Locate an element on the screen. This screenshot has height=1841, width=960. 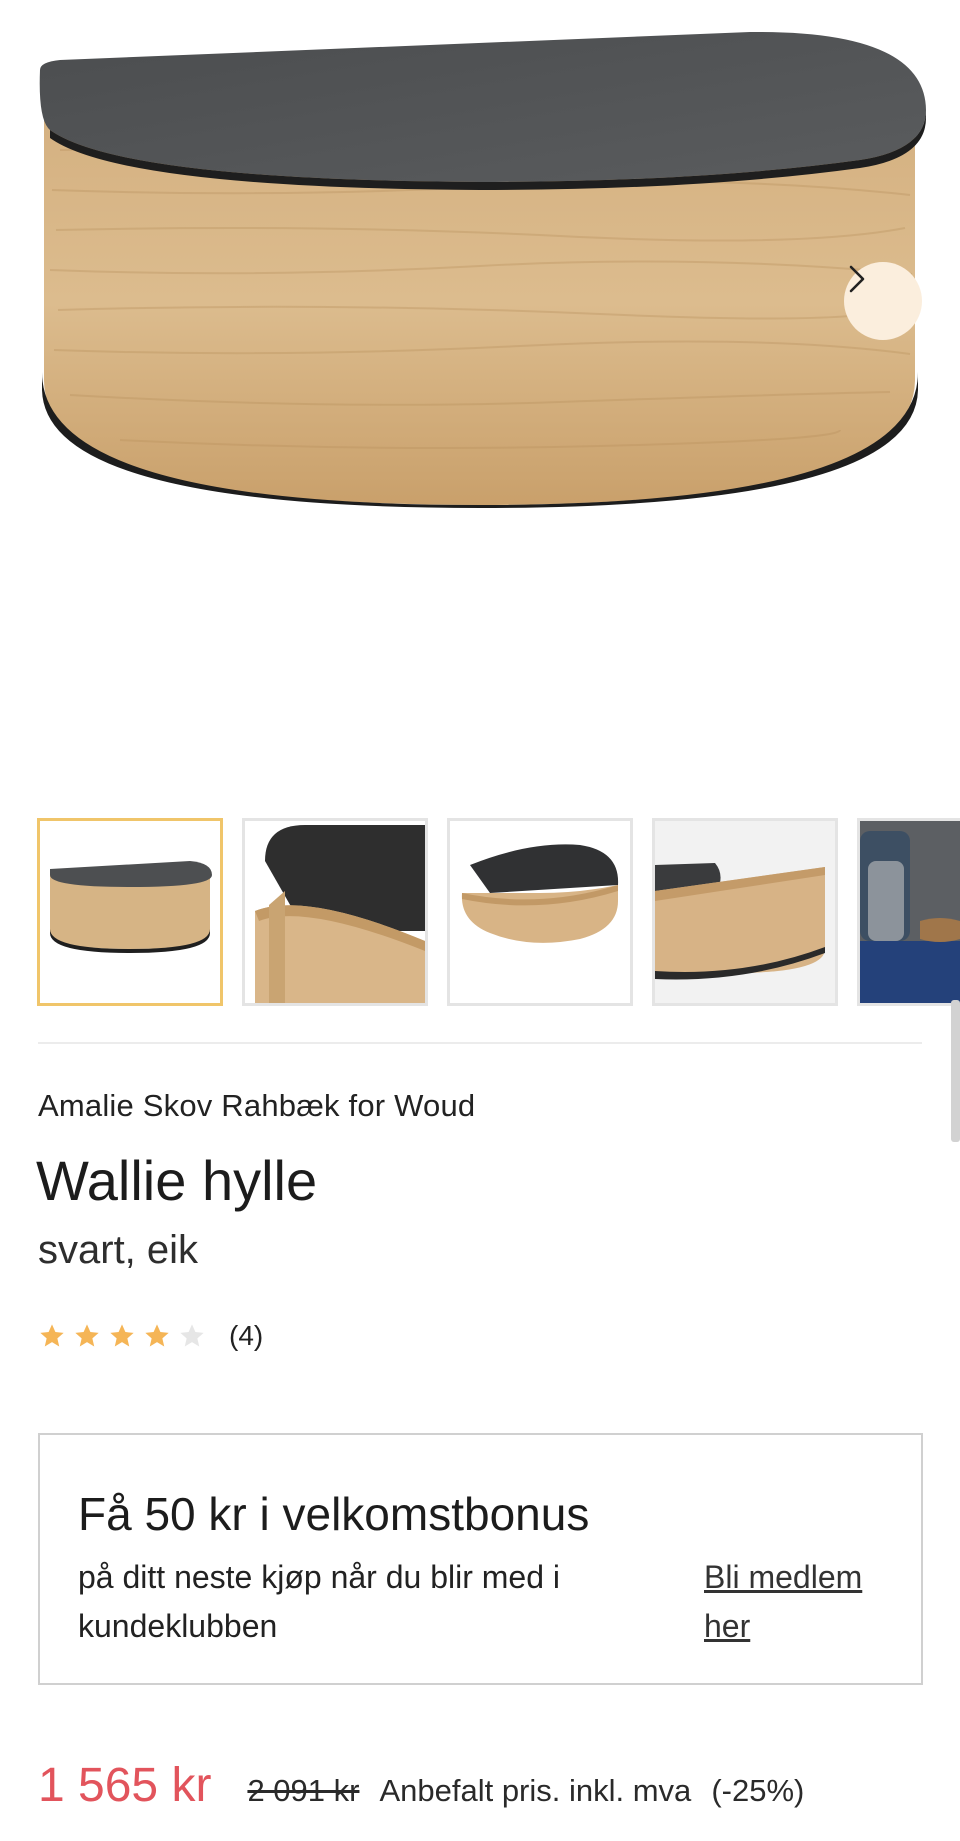
thumbnail-strip is located at coordinates (480, 912).